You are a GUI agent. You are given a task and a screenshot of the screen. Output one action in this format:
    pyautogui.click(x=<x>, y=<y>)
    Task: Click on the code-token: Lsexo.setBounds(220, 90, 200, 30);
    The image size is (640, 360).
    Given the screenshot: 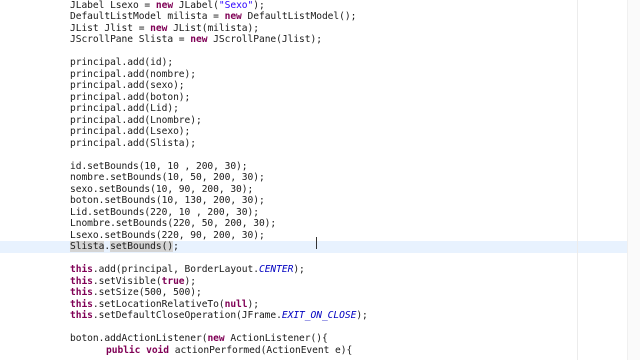 What is the action you would take?
    pyautogui.click(x=167, y=235)
    